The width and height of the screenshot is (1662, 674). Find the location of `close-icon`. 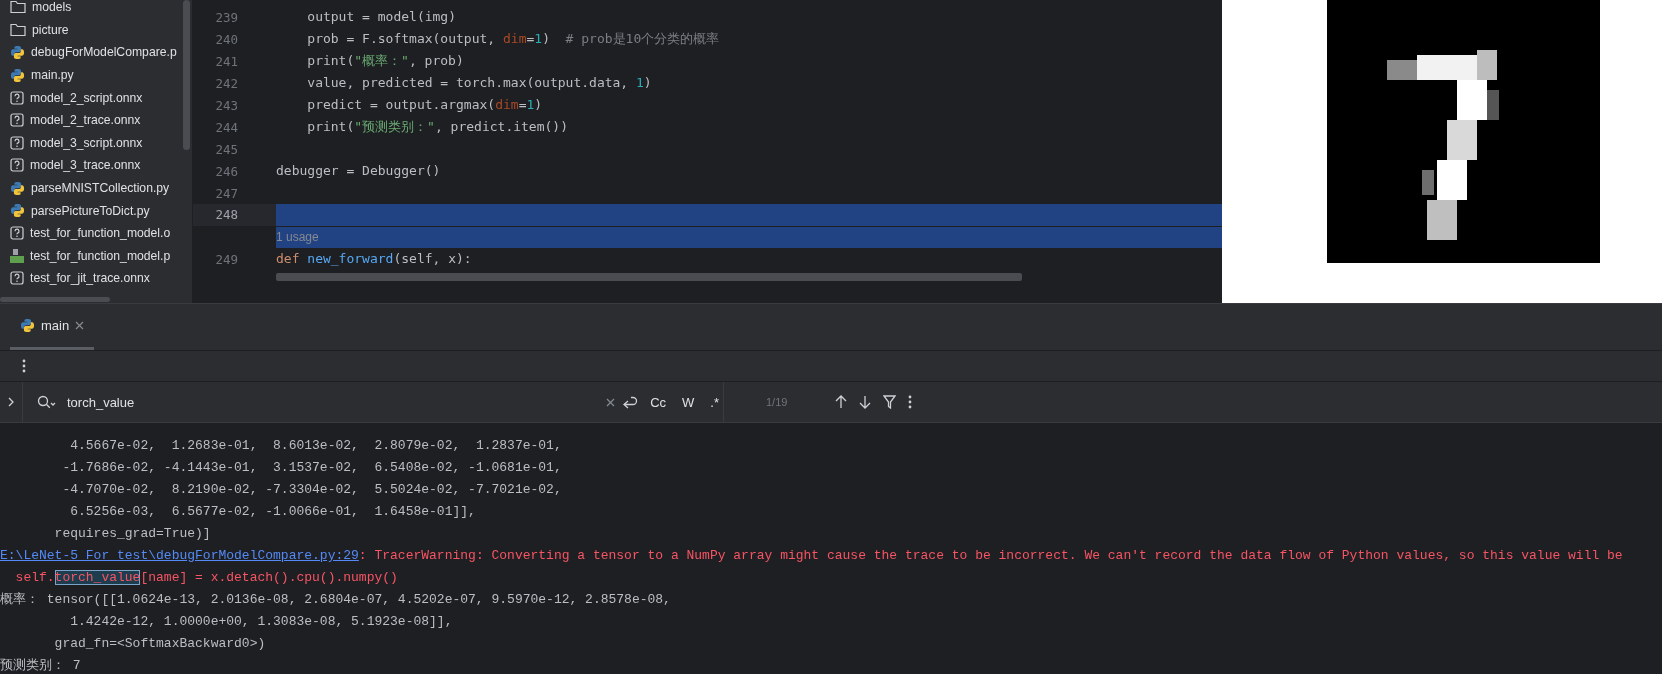

close-icon is located at coordinates (80, 325).